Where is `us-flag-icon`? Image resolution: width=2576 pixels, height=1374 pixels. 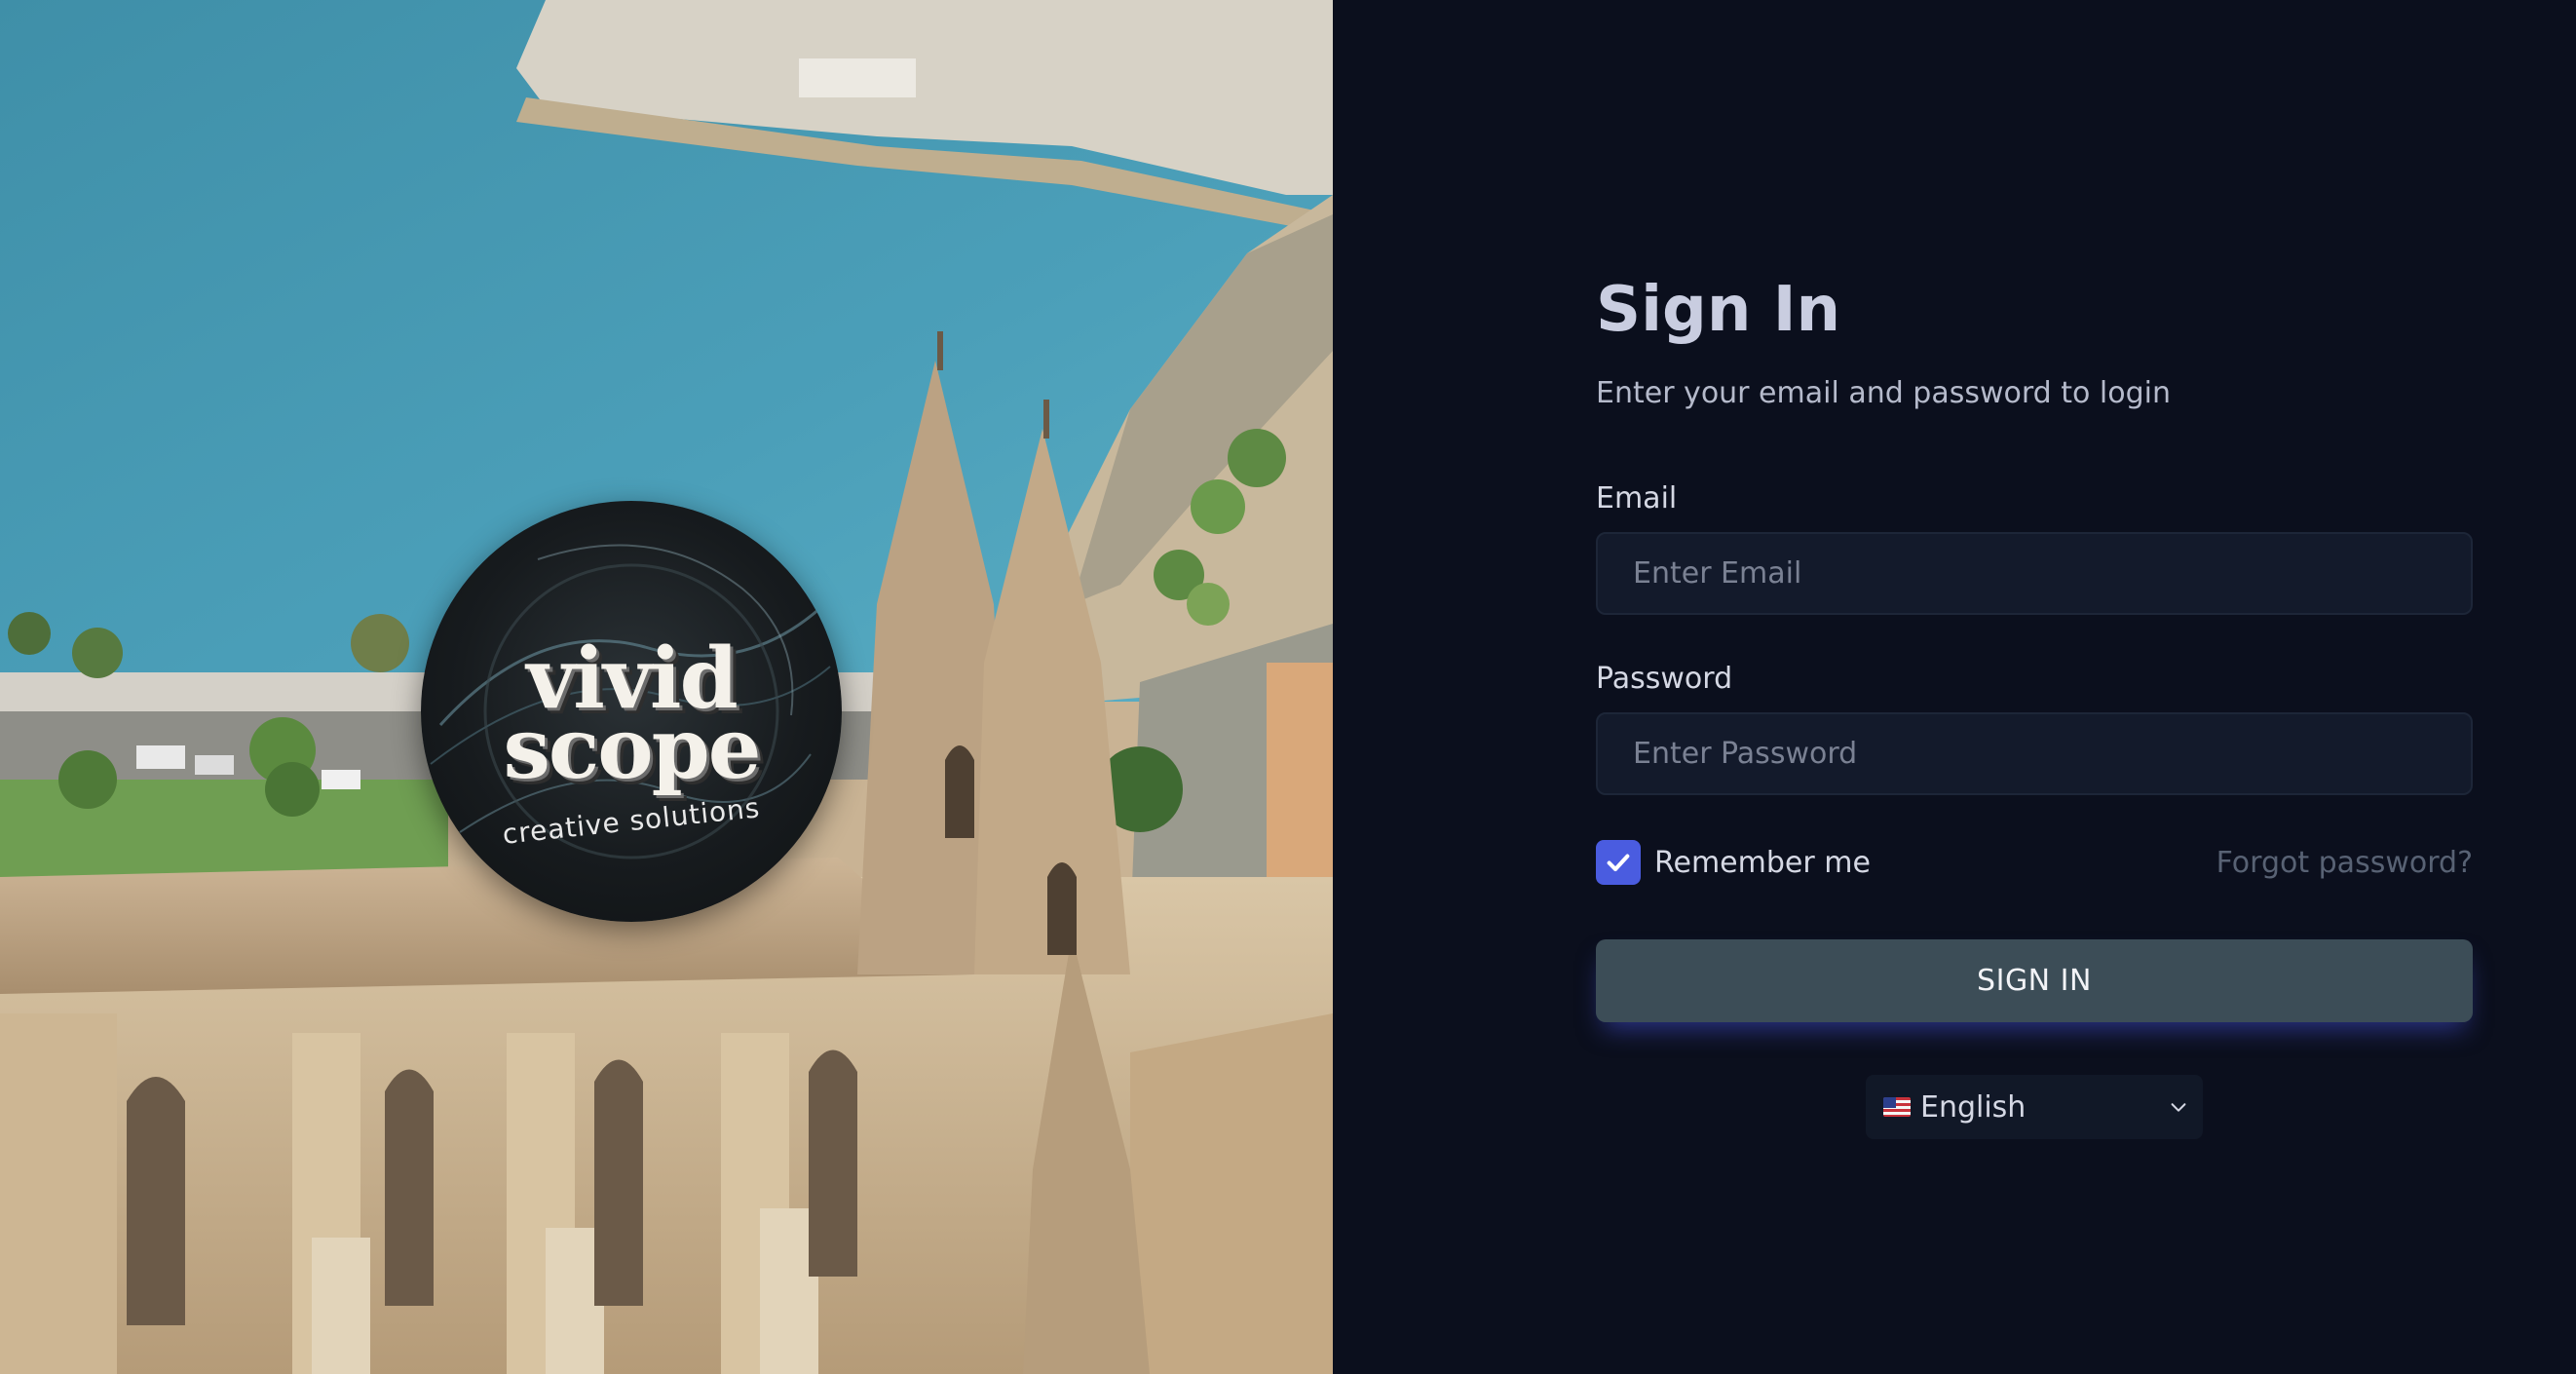
us-flag-icon is located at coordinates (1897, 1107).